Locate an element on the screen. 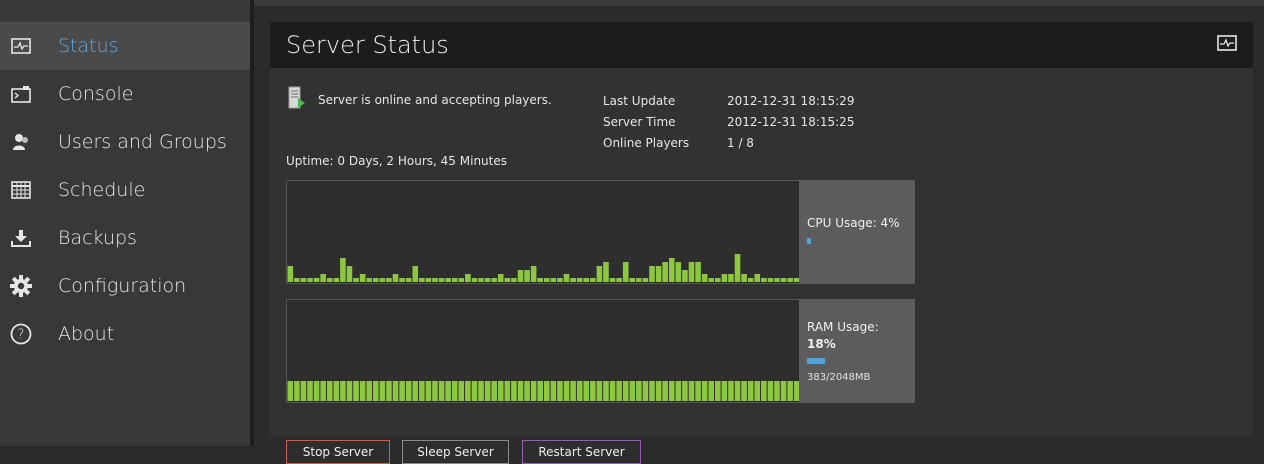 This screenshot has width=1264, height=464. sidebar-item-users-and-groups: Users and Groups is located at coordinates (125, 142).